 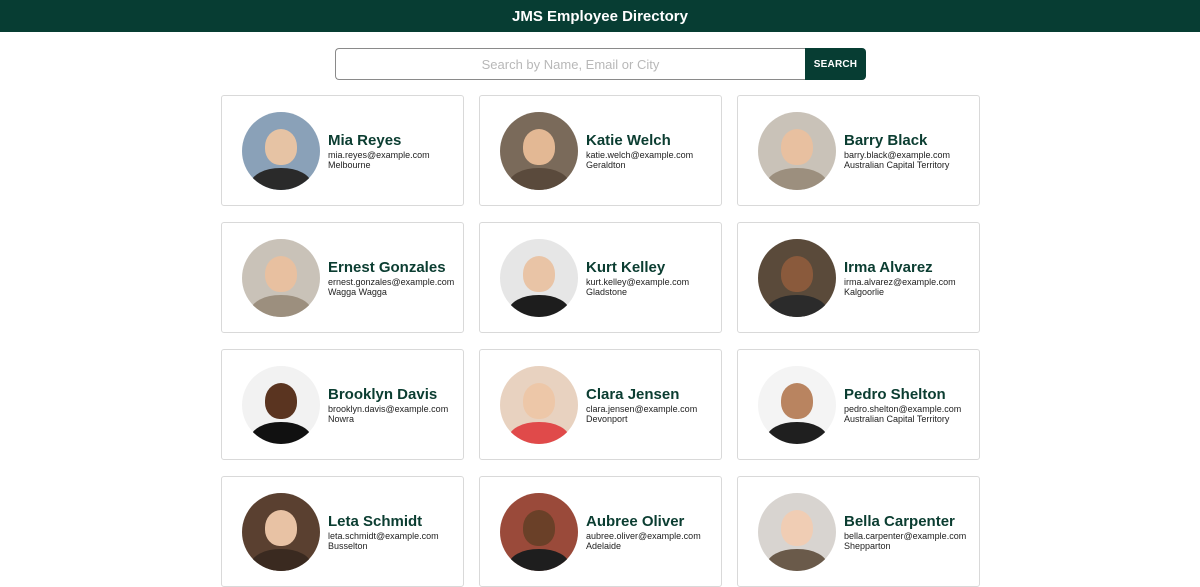 What do you see at coordinates (570, 64) in the screenshot?
I see `search-input` at bounding box center [570, 64].